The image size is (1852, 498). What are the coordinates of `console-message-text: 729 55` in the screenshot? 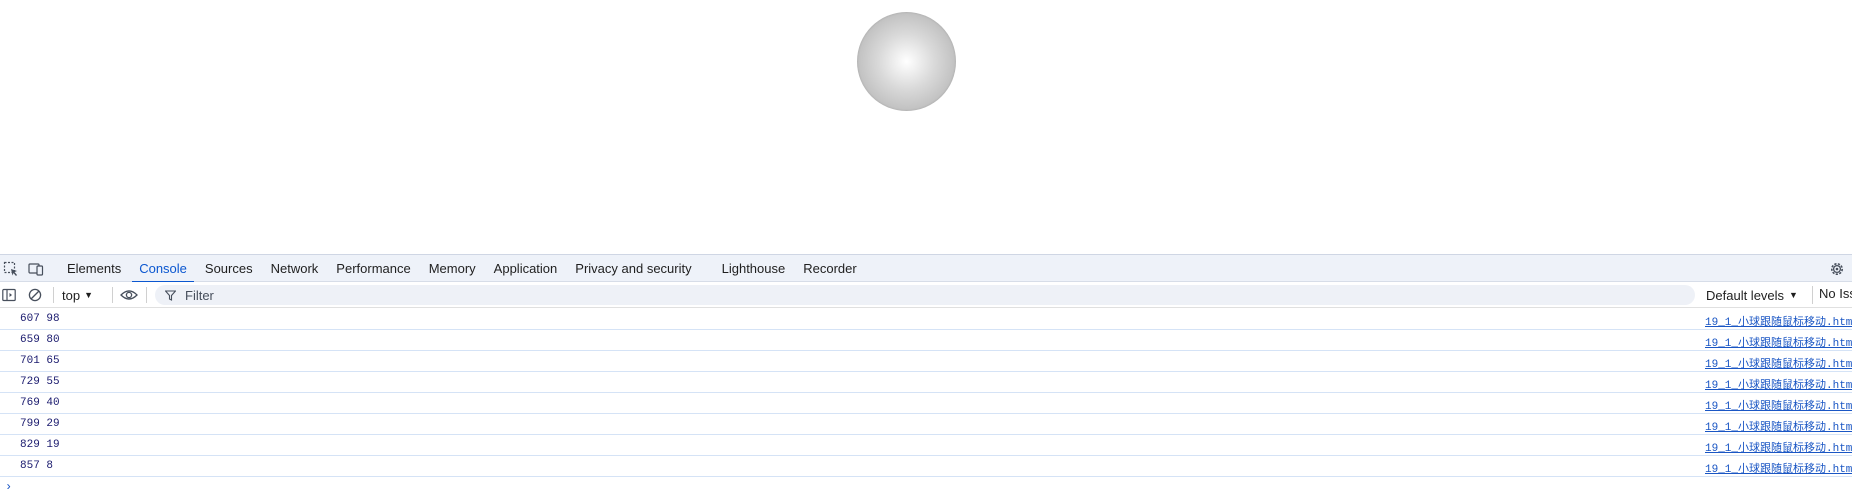 It's located at (40, 382).